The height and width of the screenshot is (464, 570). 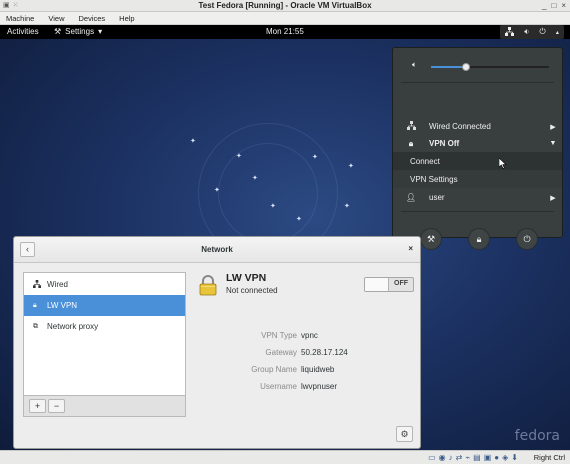 I want to click on wired-connection-label: Wired Connected, so click(x=460, y=126).